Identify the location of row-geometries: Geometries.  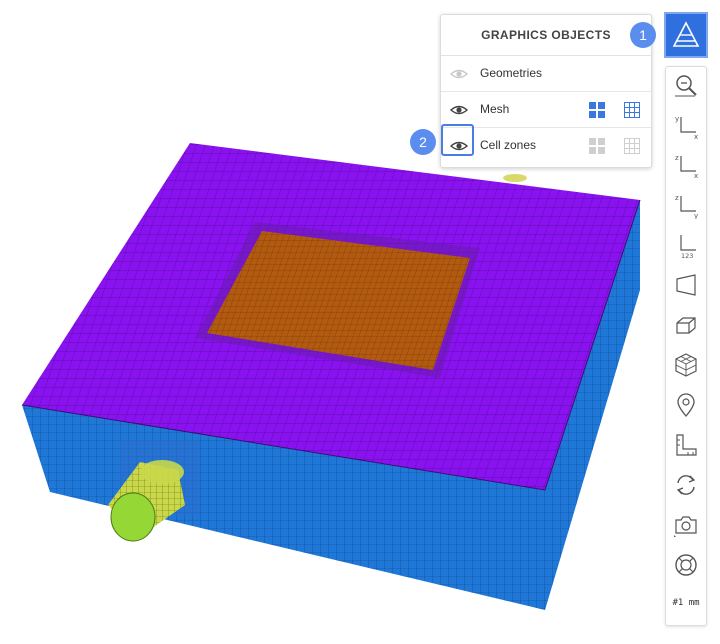
(546, 74).